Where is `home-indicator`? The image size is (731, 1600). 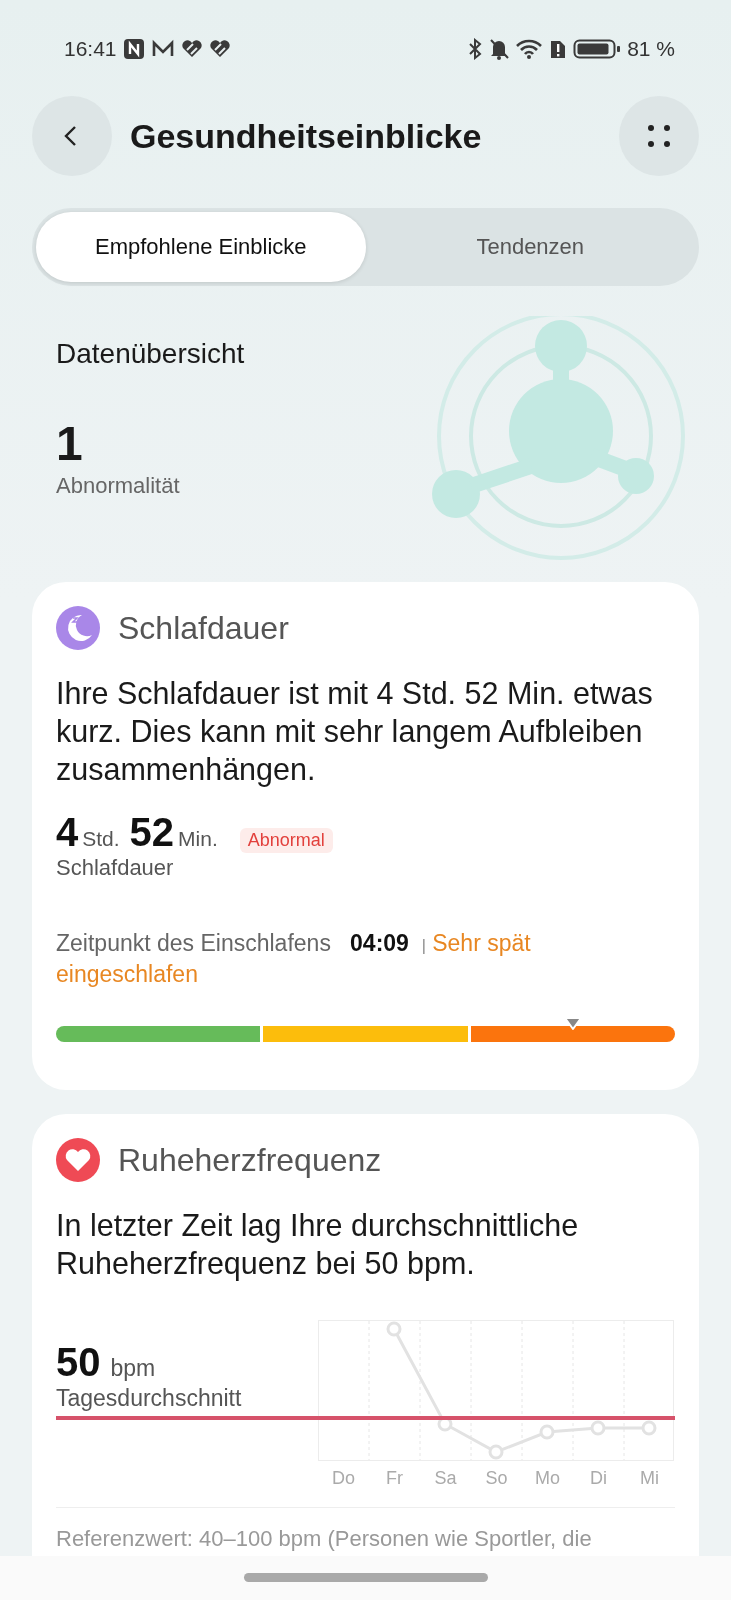 home-indicator is located at coordinates (365, 1577).